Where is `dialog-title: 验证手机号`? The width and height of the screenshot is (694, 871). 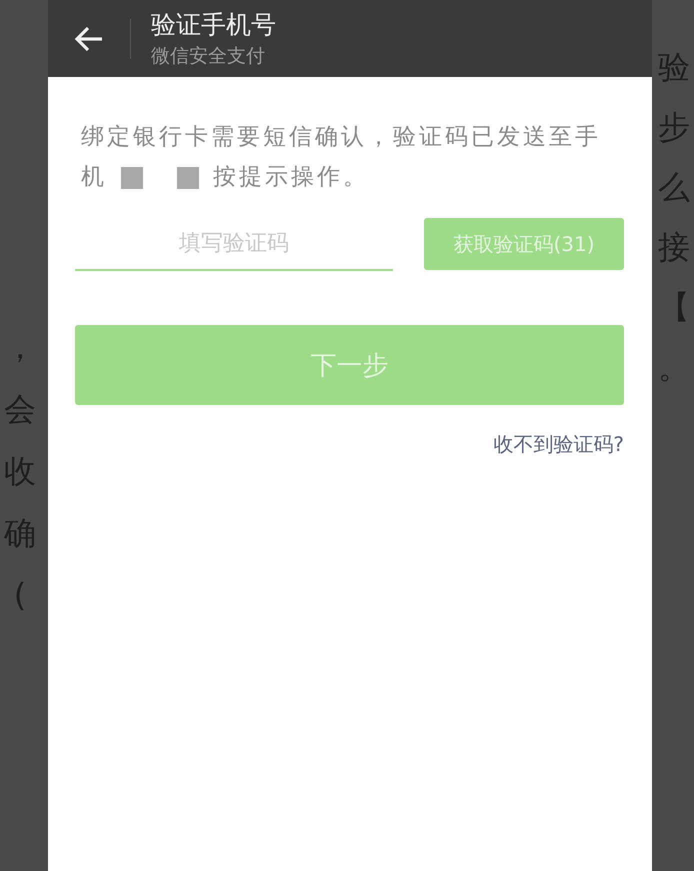
dialog-title: 验证手机号 is located at coordinates (213, 25).